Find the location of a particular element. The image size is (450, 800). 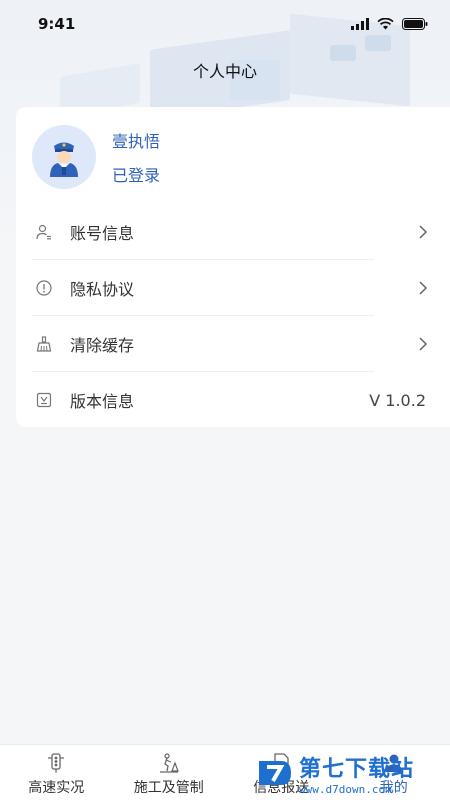

menu-label: 账号信息 is located at coordinates (102, 233).